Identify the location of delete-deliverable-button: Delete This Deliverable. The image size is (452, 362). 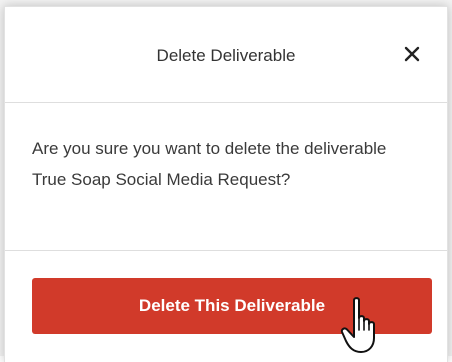
(232, 306).